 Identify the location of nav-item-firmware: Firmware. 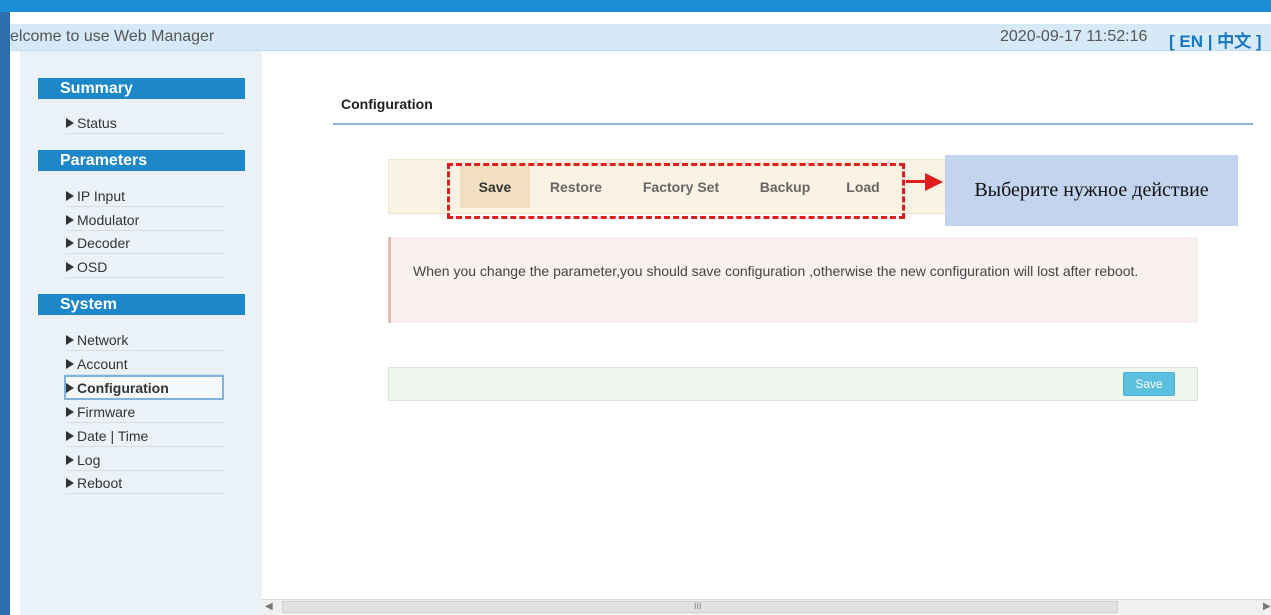
(145, 412).